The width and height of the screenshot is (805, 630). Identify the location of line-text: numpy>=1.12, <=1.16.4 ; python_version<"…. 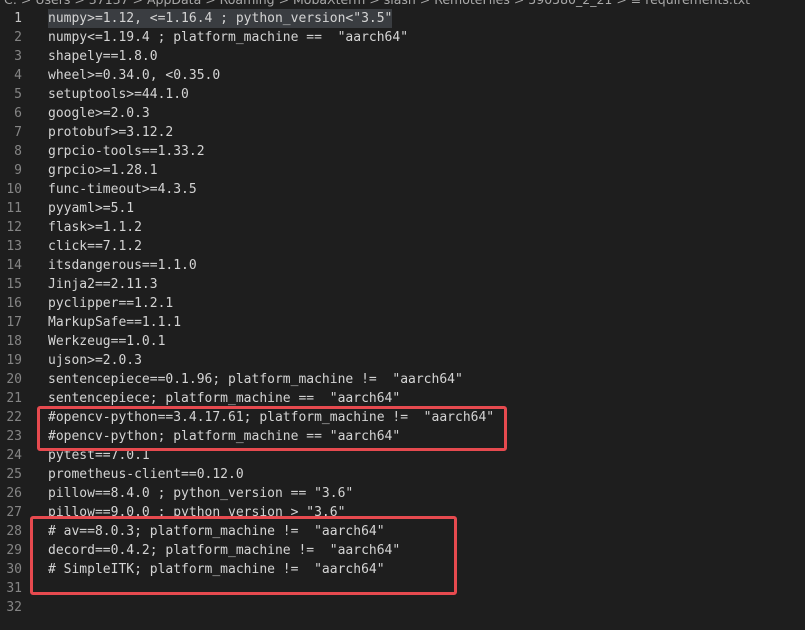
(220, 18).